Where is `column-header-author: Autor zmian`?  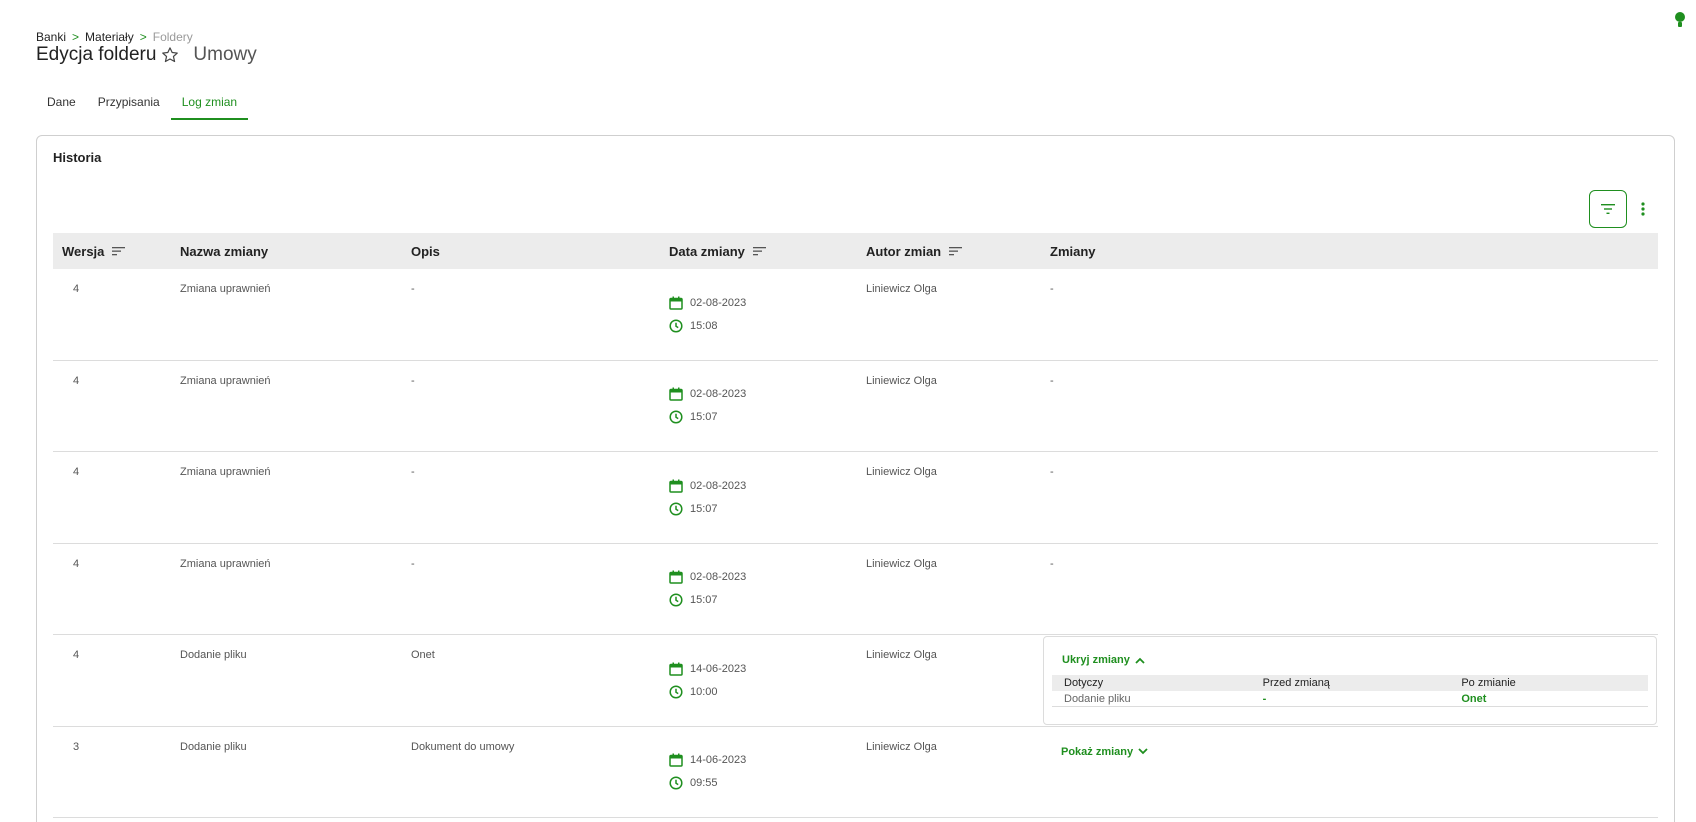
column-header-author: Autor zmian is located at coordinates (914, 251).